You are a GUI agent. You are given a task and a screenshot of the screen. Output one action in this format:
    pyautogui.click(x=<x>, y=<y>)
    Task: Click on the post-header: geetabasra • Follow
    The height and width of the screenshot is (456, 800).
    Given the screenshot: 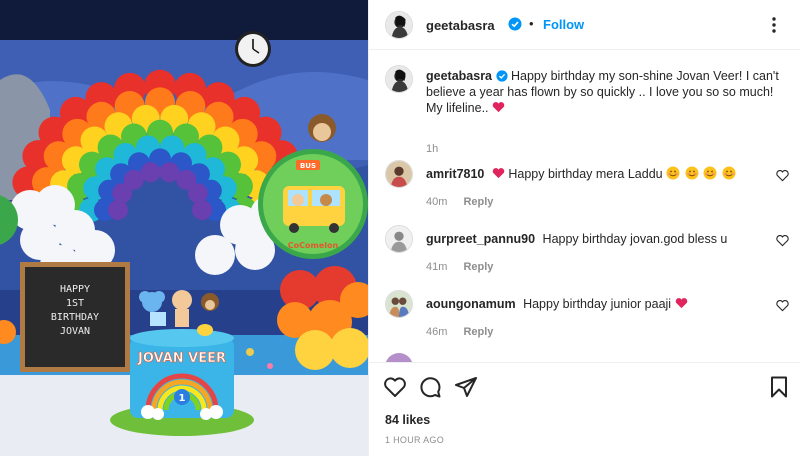 What is the action you would take?
    pyautogui.click(x=584, y=25)
    